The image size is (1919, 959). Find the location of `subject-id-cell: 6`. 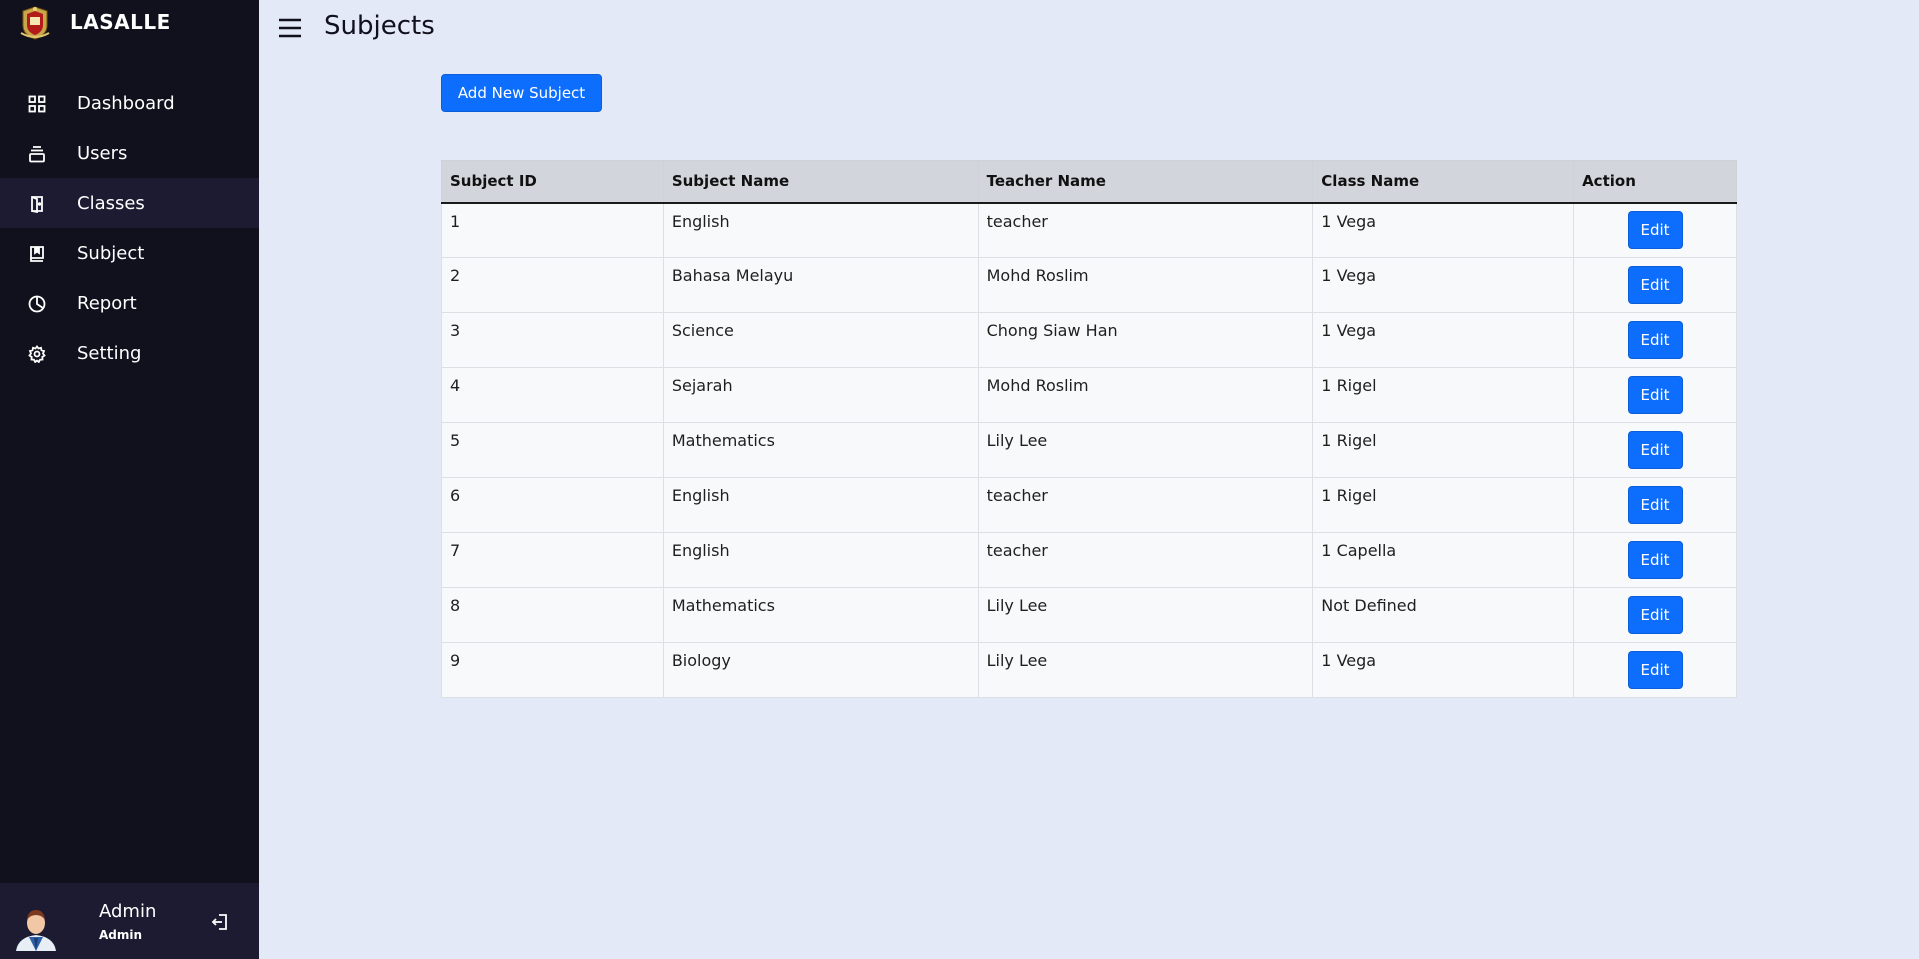

subject-id-cell: 6 is located at coordinates (552, 505).